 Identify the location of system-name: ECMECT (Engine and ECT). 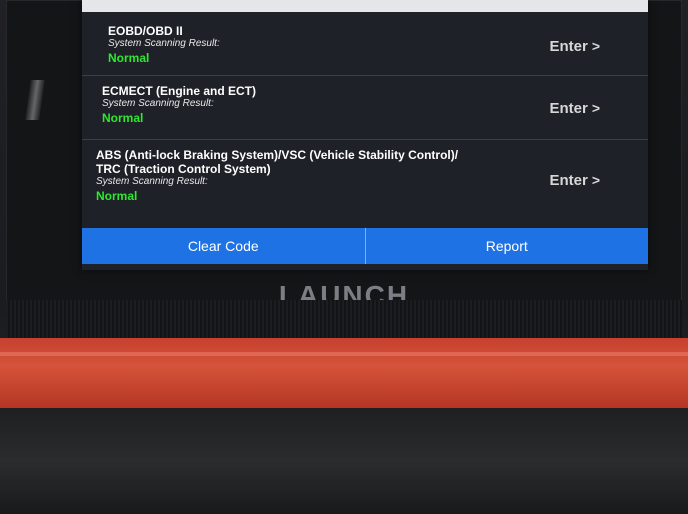
(179, 91).